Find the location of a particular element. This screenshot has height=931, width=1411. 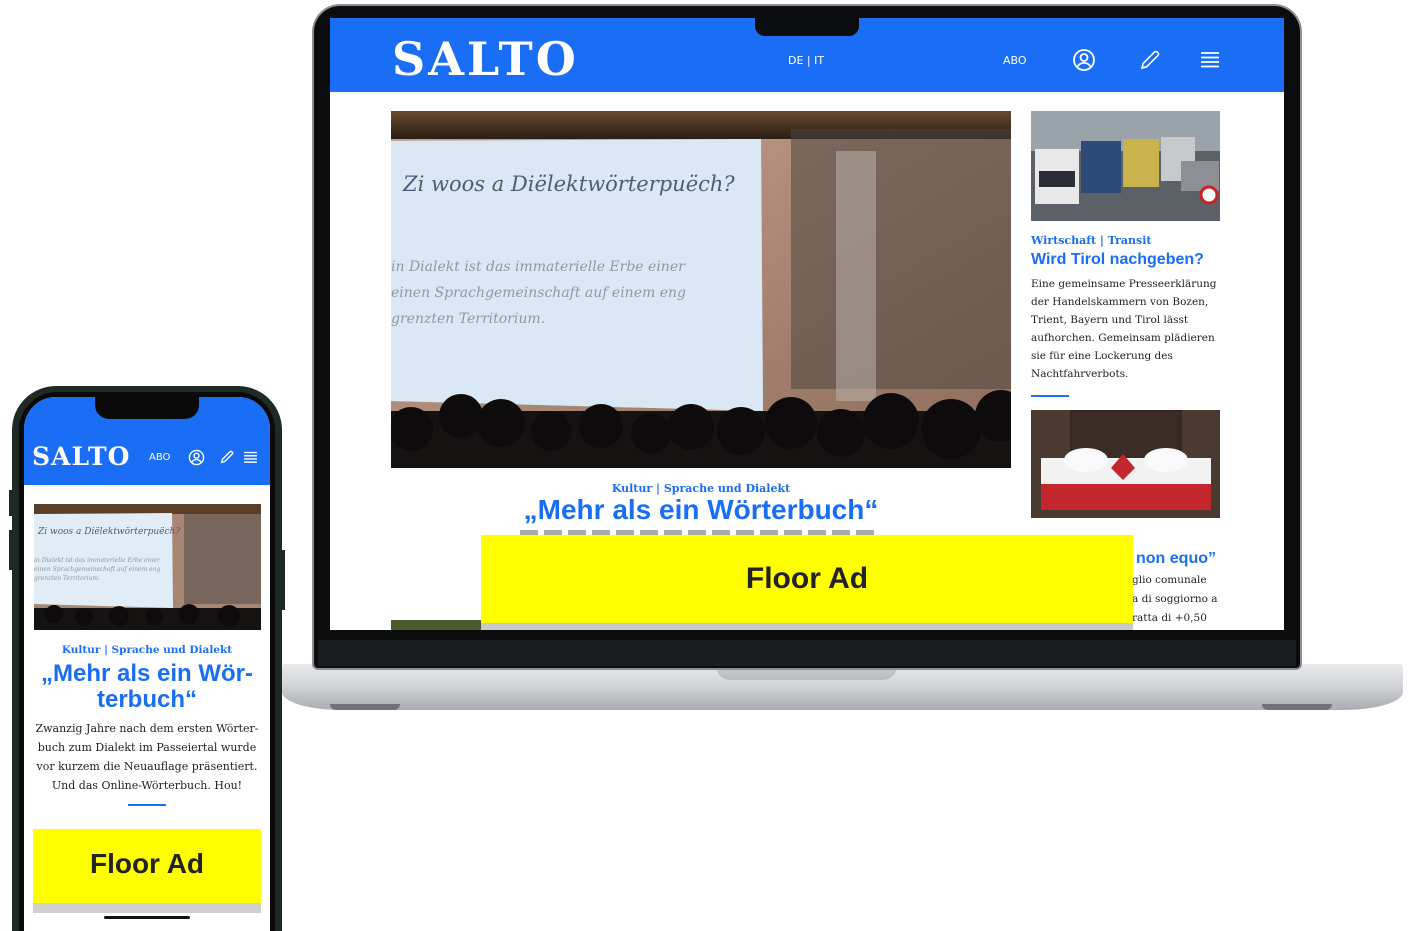

home-indicator is located at coordinates (147, 917).